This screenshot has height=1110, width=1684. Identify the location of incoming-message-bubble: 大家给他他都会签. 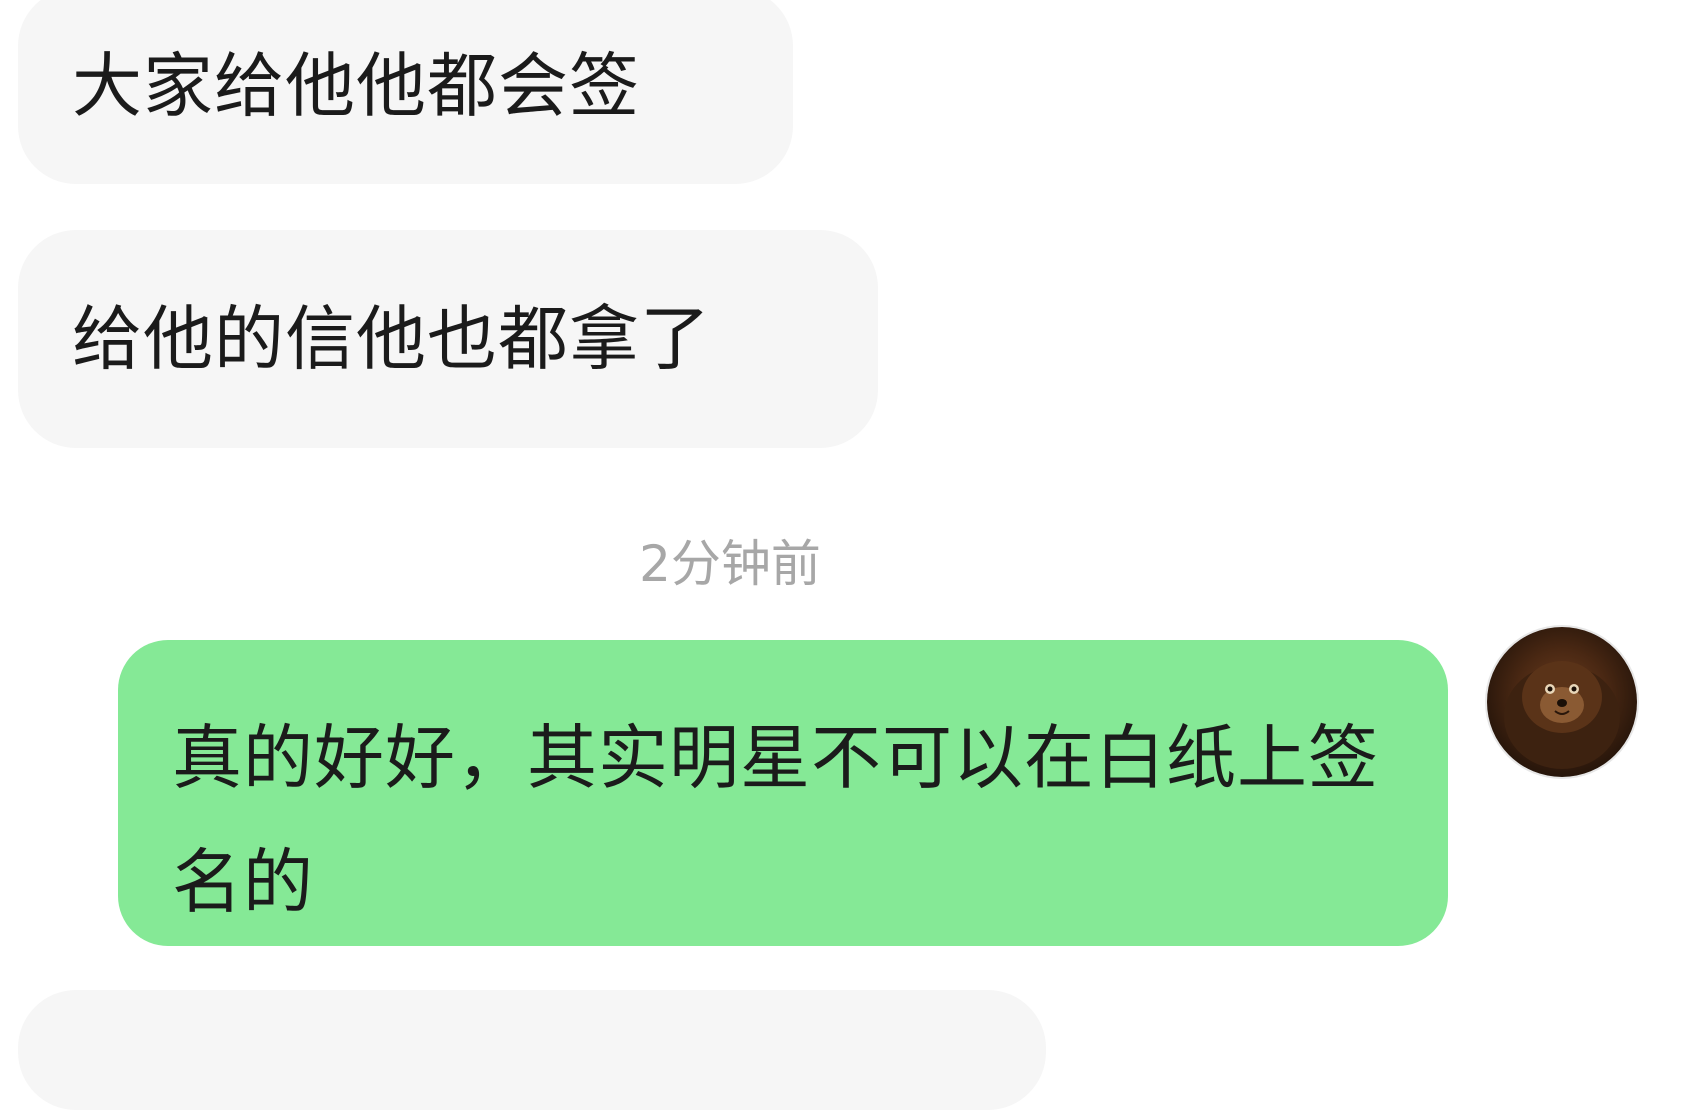
(405, 92).